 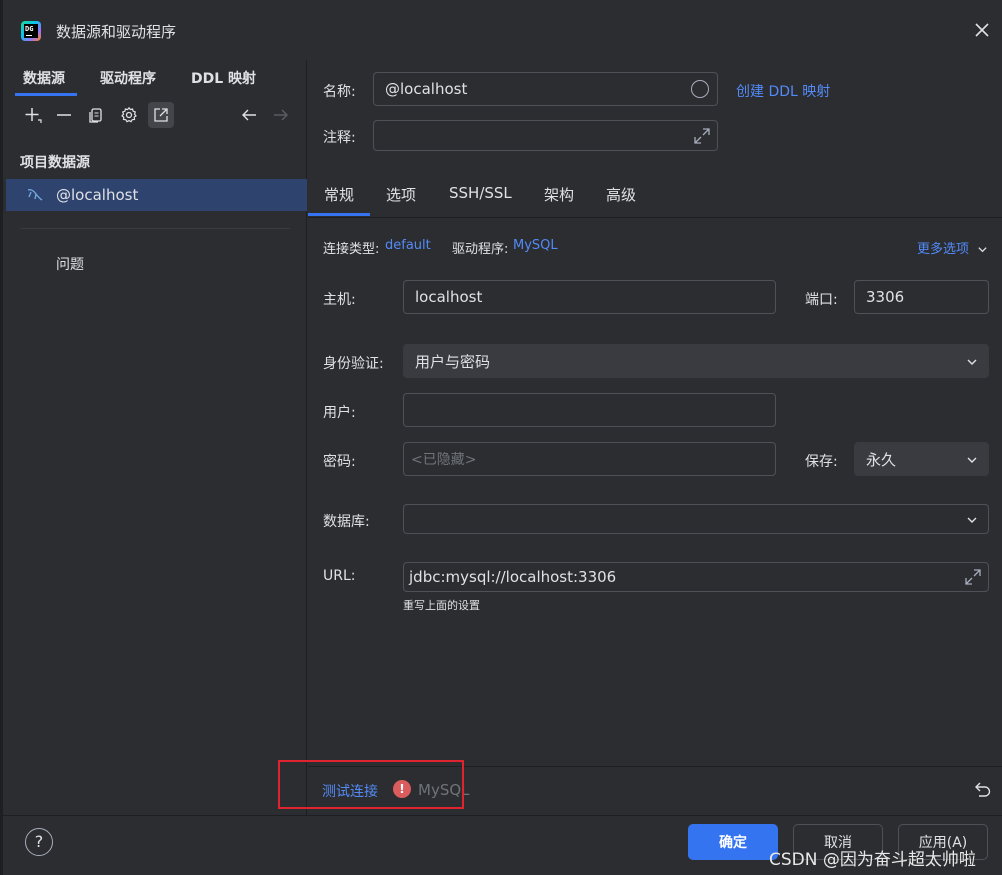 I want to click on url-input: jdbc:mysql://localhost:3306, so click(x=696, y=577).